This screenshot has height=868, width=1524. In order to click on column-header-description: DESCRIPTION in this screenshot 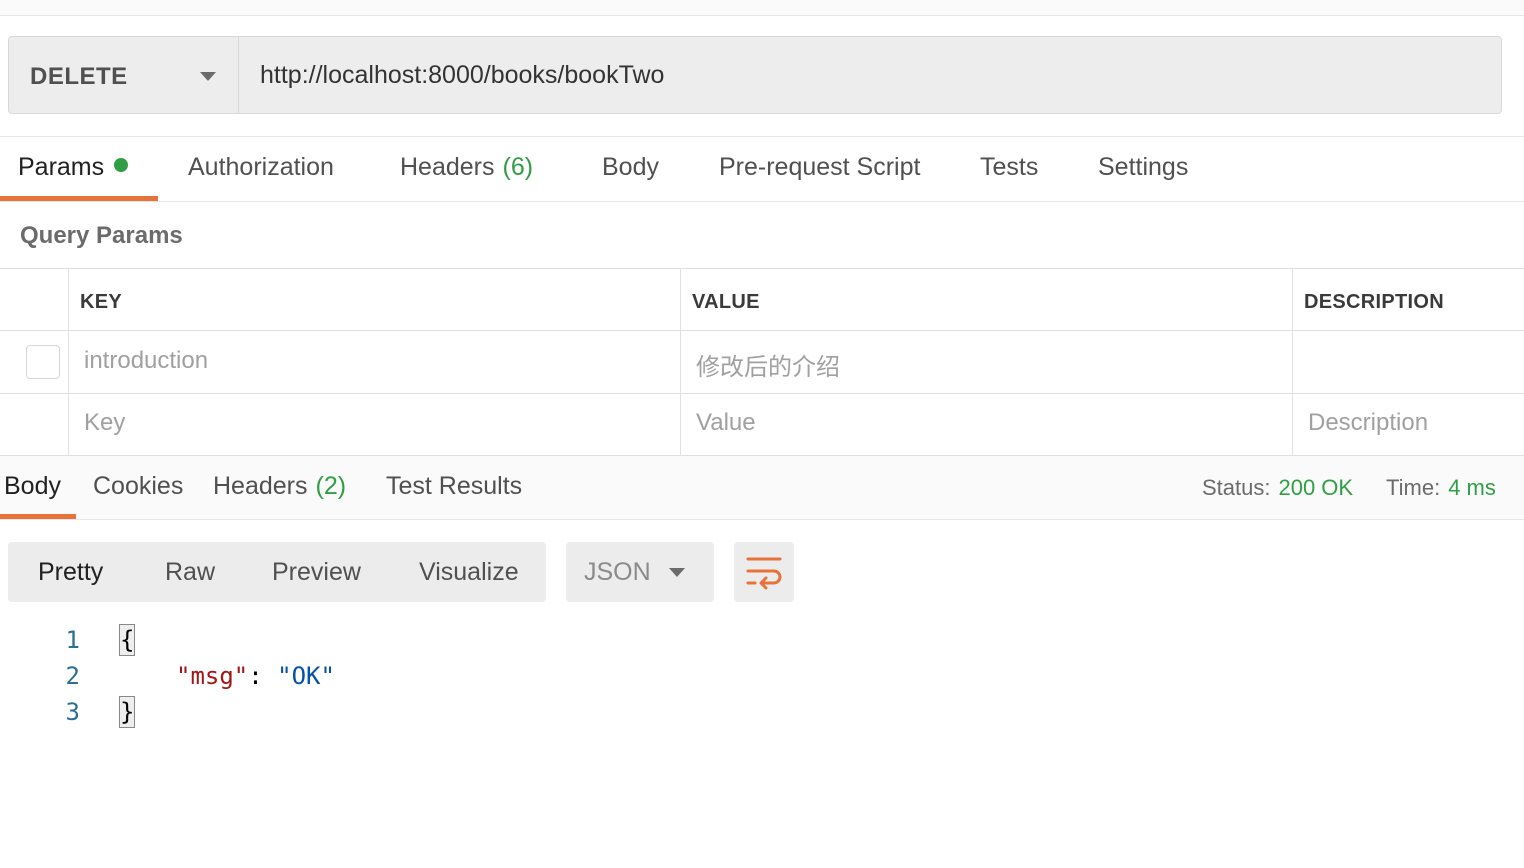, I will do `click(1374, 302)`.